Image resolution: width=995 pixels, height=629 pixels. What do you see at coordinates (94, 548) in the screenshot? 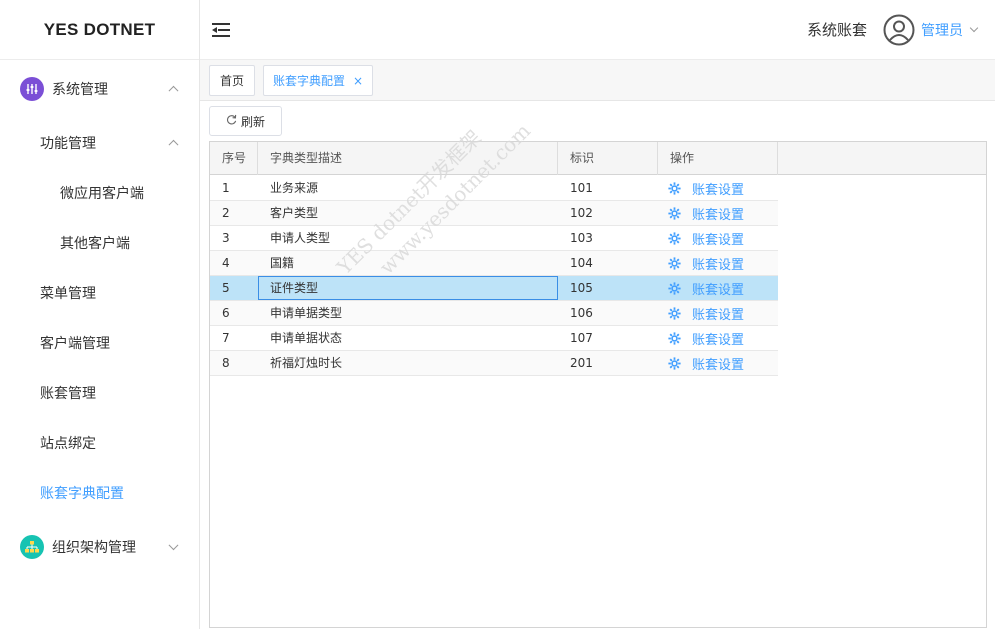
I see `sidebar-item-label: 组织架构管理` at bounding box center [94, 548].